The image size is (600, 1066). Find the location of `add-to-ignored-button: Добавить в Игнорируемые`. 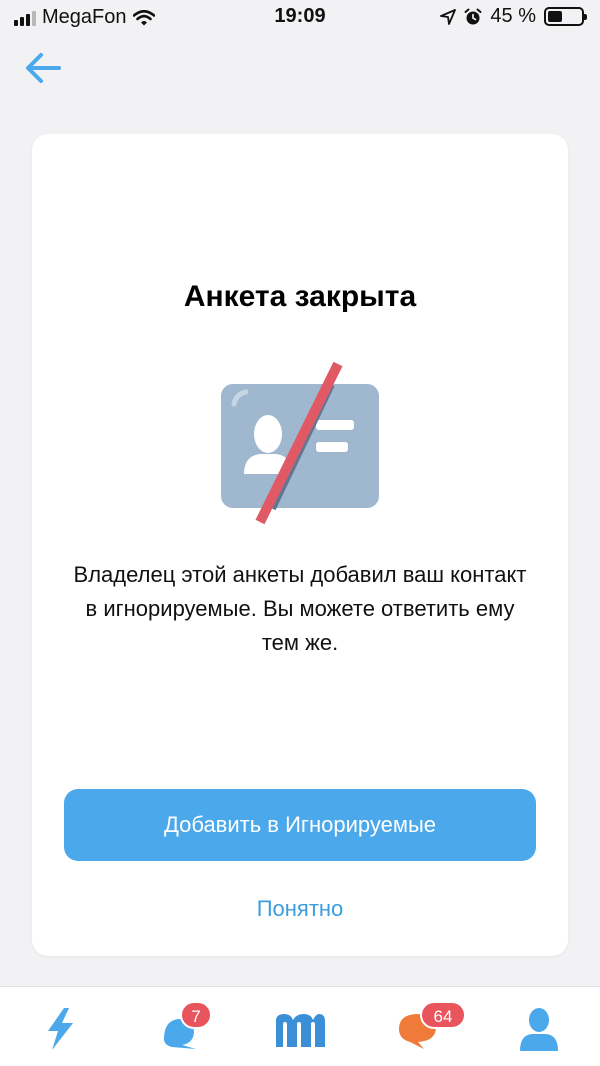

add-to-ignored-button: Добавить в Игнорируемые is located at coordinates (300, 825).